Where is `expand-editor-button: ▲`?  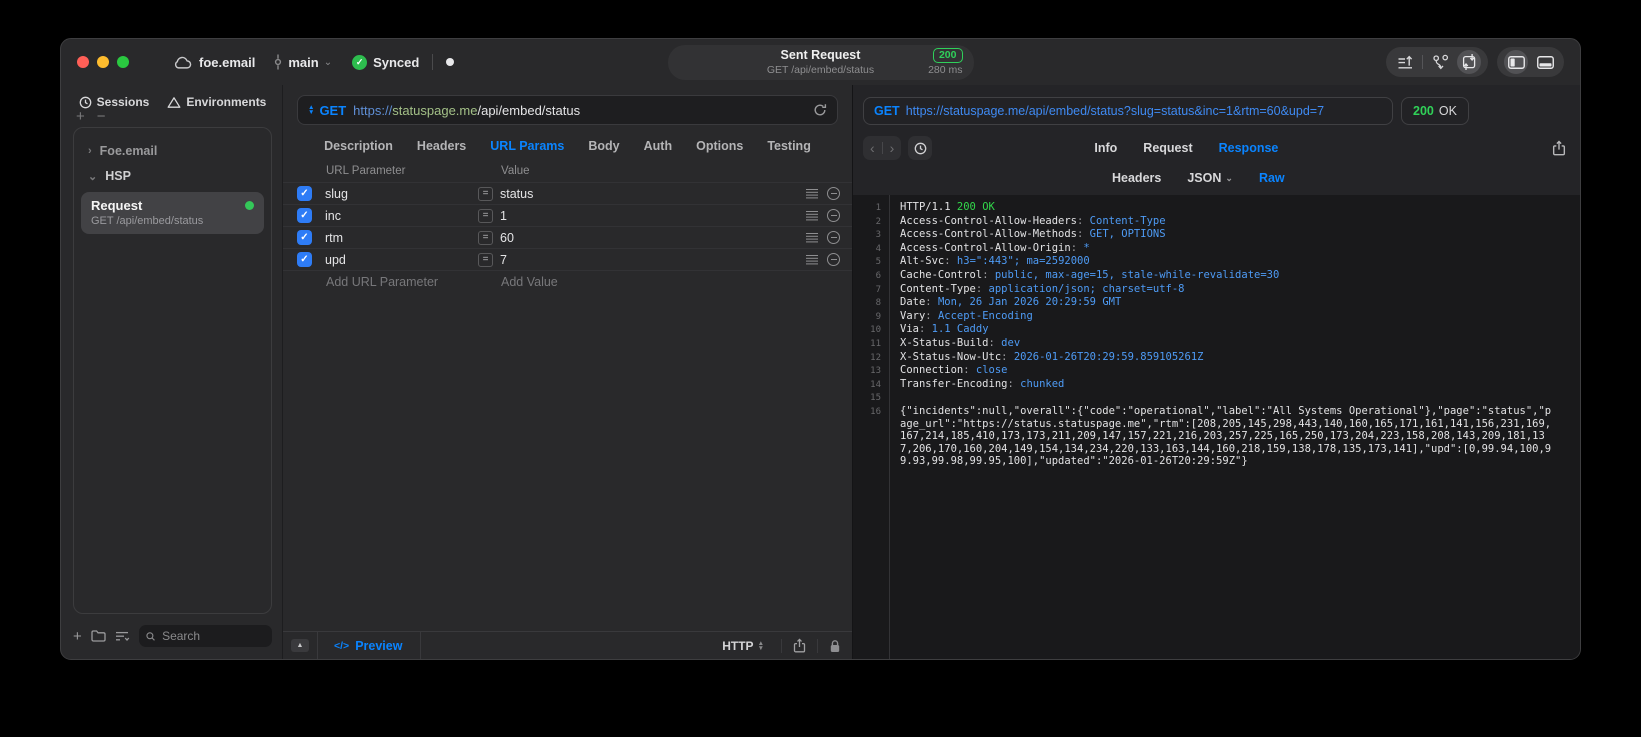
expand-editor-button: ▲ is located at coordinates (300, 645).